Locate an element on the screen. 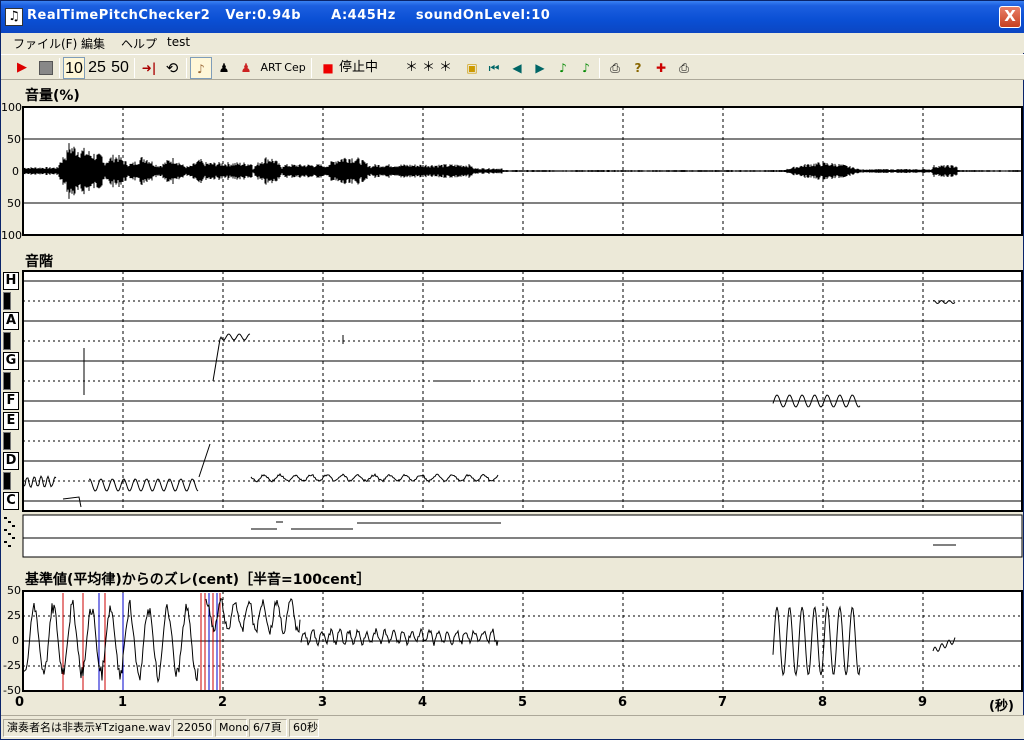  status-bar: 演奏者名は非表示¥Tzigane.wav 22050 Mono 6/7頁 60秒 is located at coordinates (512, 727).